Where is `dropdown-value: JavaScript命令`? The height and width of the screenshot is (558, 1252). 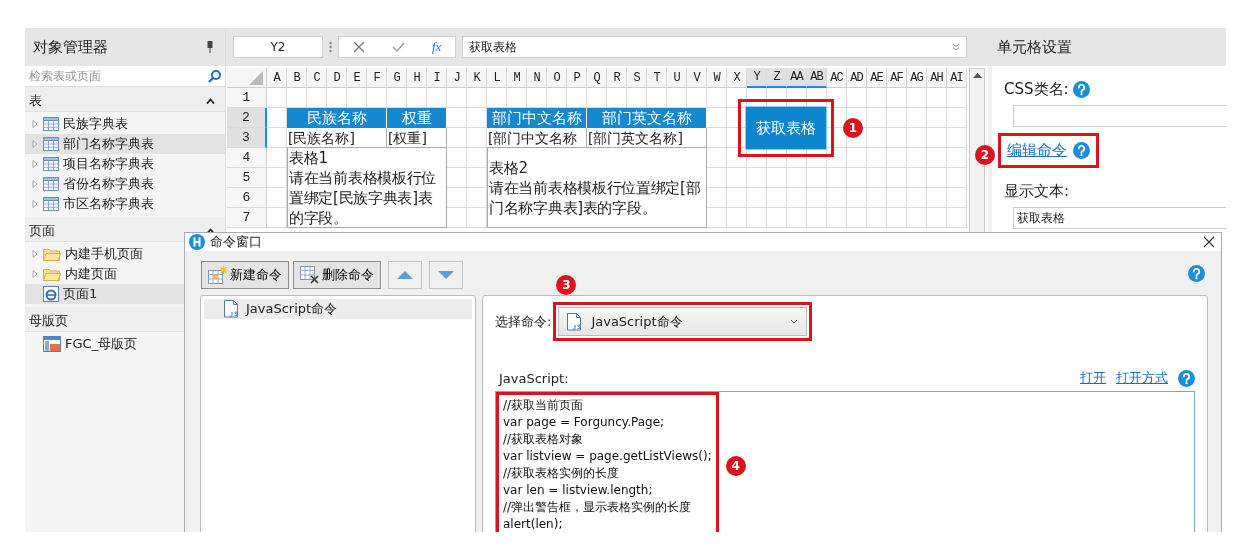
dropdown-value: JavaScript命令 is located at coordinates (637, 321).